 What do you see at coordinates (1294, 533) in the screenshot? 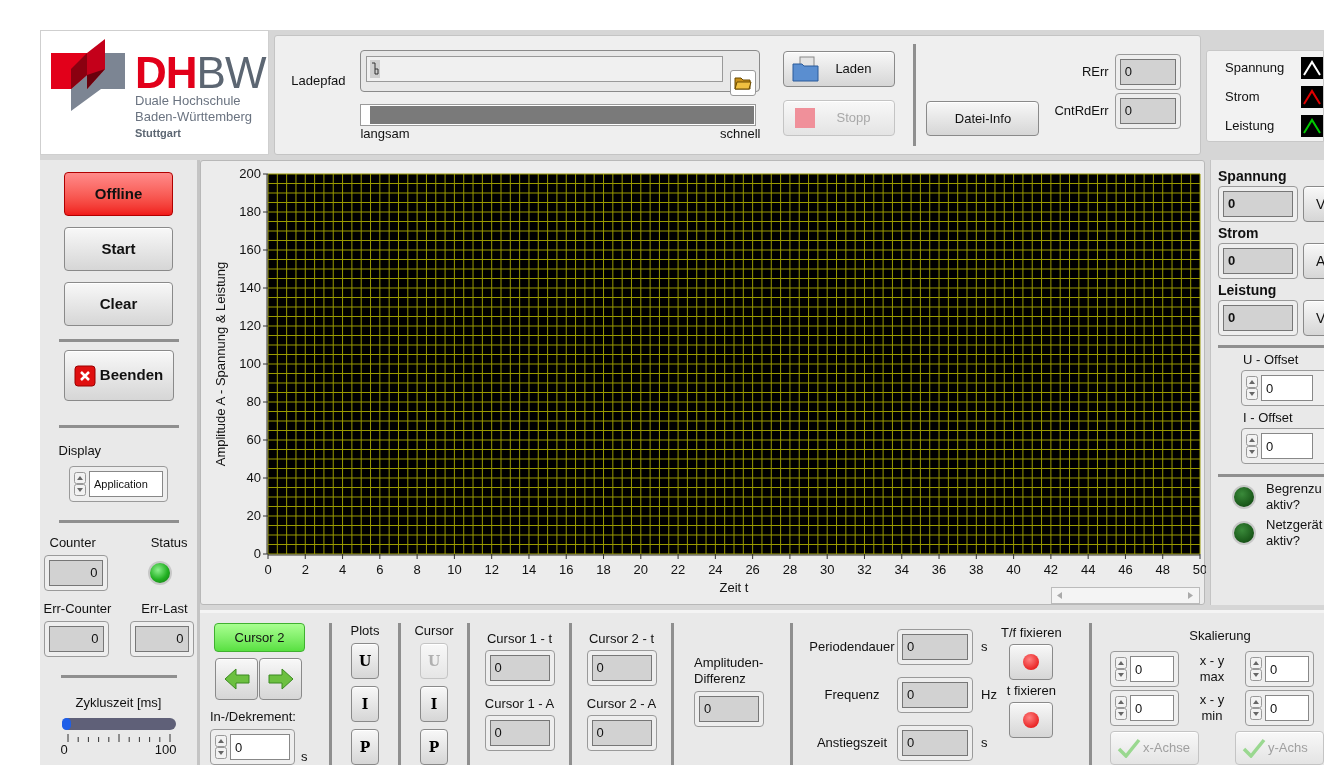
I see `label: Netzgerät aktiv?` at bounding box center [1294, 533].